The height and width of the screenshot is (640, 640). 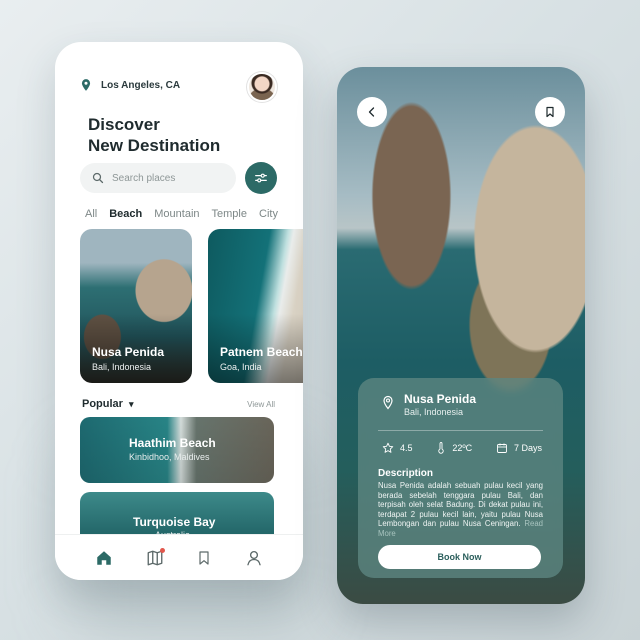 What do you see at coordinates (268, 214) in the screenshot?
I see `tab-city: City` at bounding box center [268, 214].